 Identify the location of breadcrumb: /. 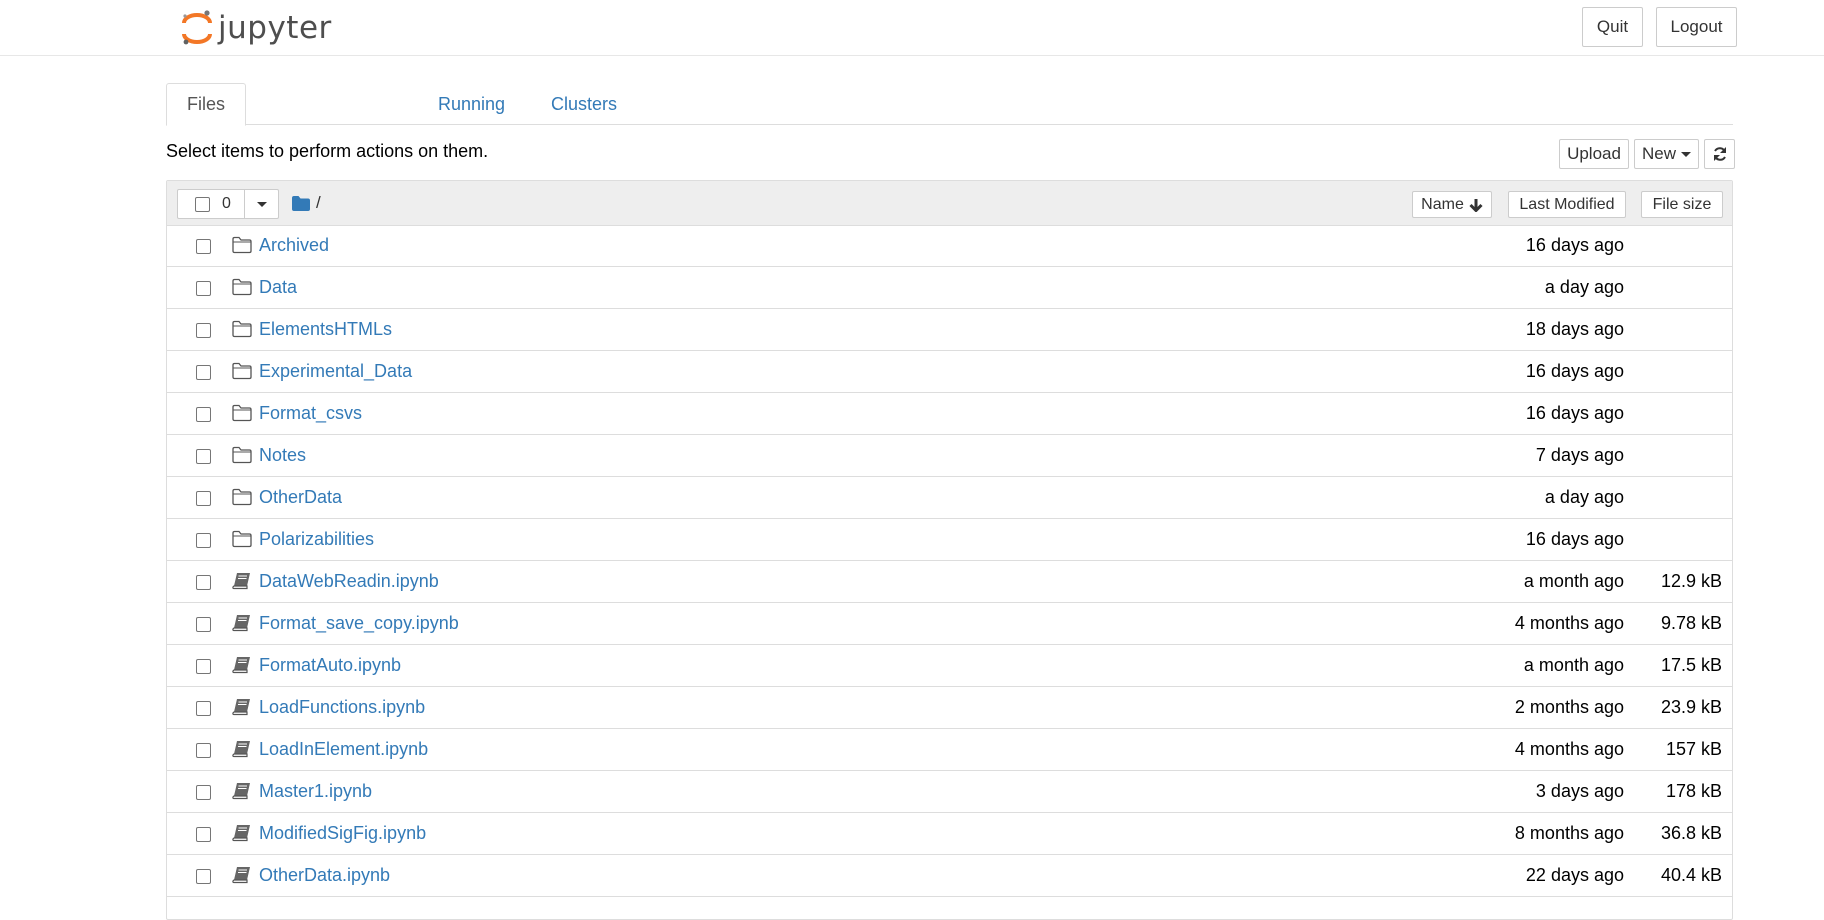
(306, 203).